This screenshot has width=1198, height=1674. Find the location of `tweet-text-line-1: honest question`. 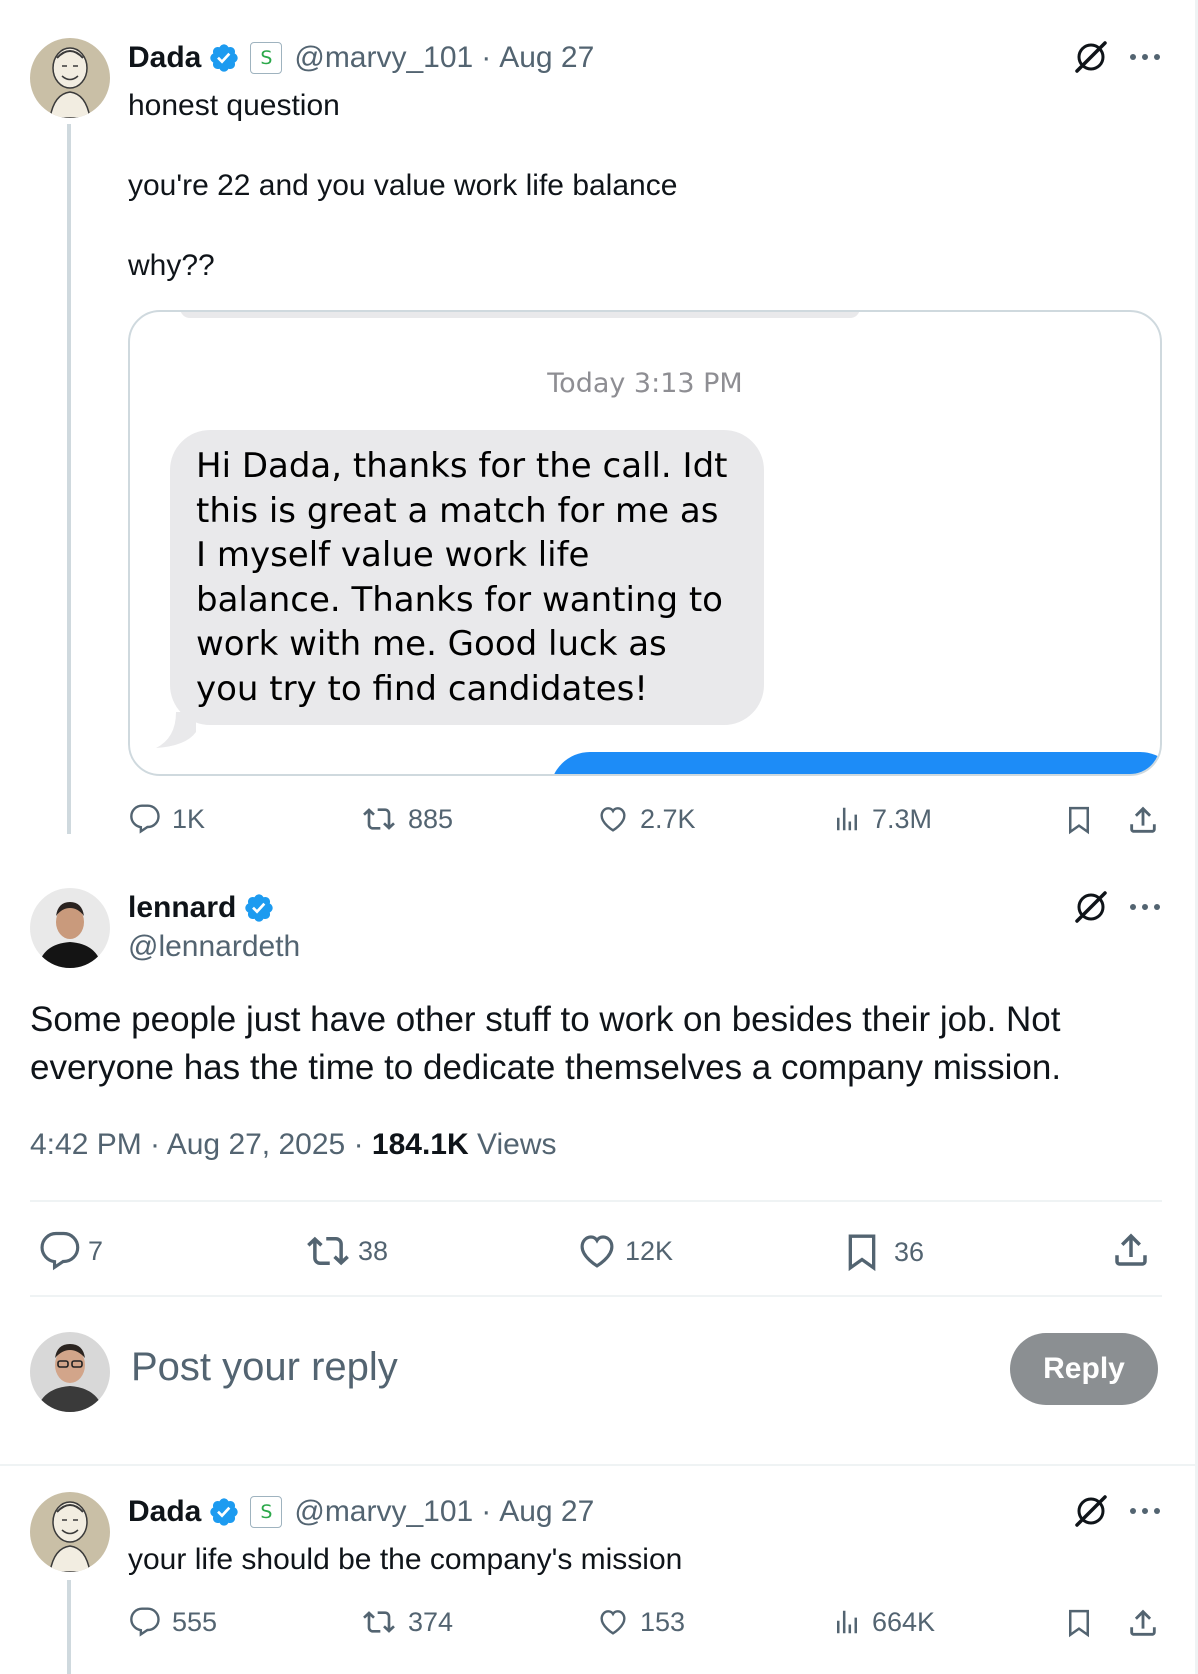

tweet-text-line-1: honest question is located at coordinates (234, 105).